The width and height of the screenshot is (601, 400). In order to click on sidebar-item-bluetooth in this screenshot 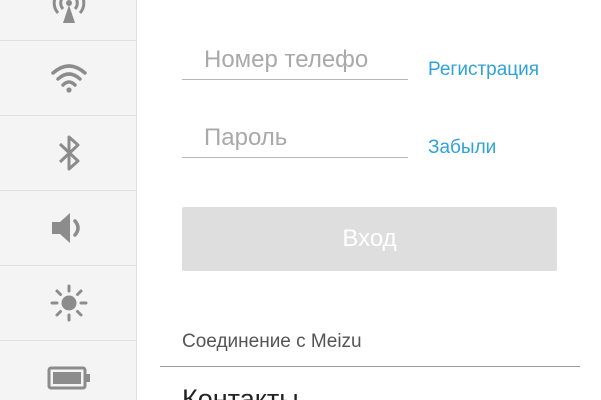, I will do `click(68, 153)`.